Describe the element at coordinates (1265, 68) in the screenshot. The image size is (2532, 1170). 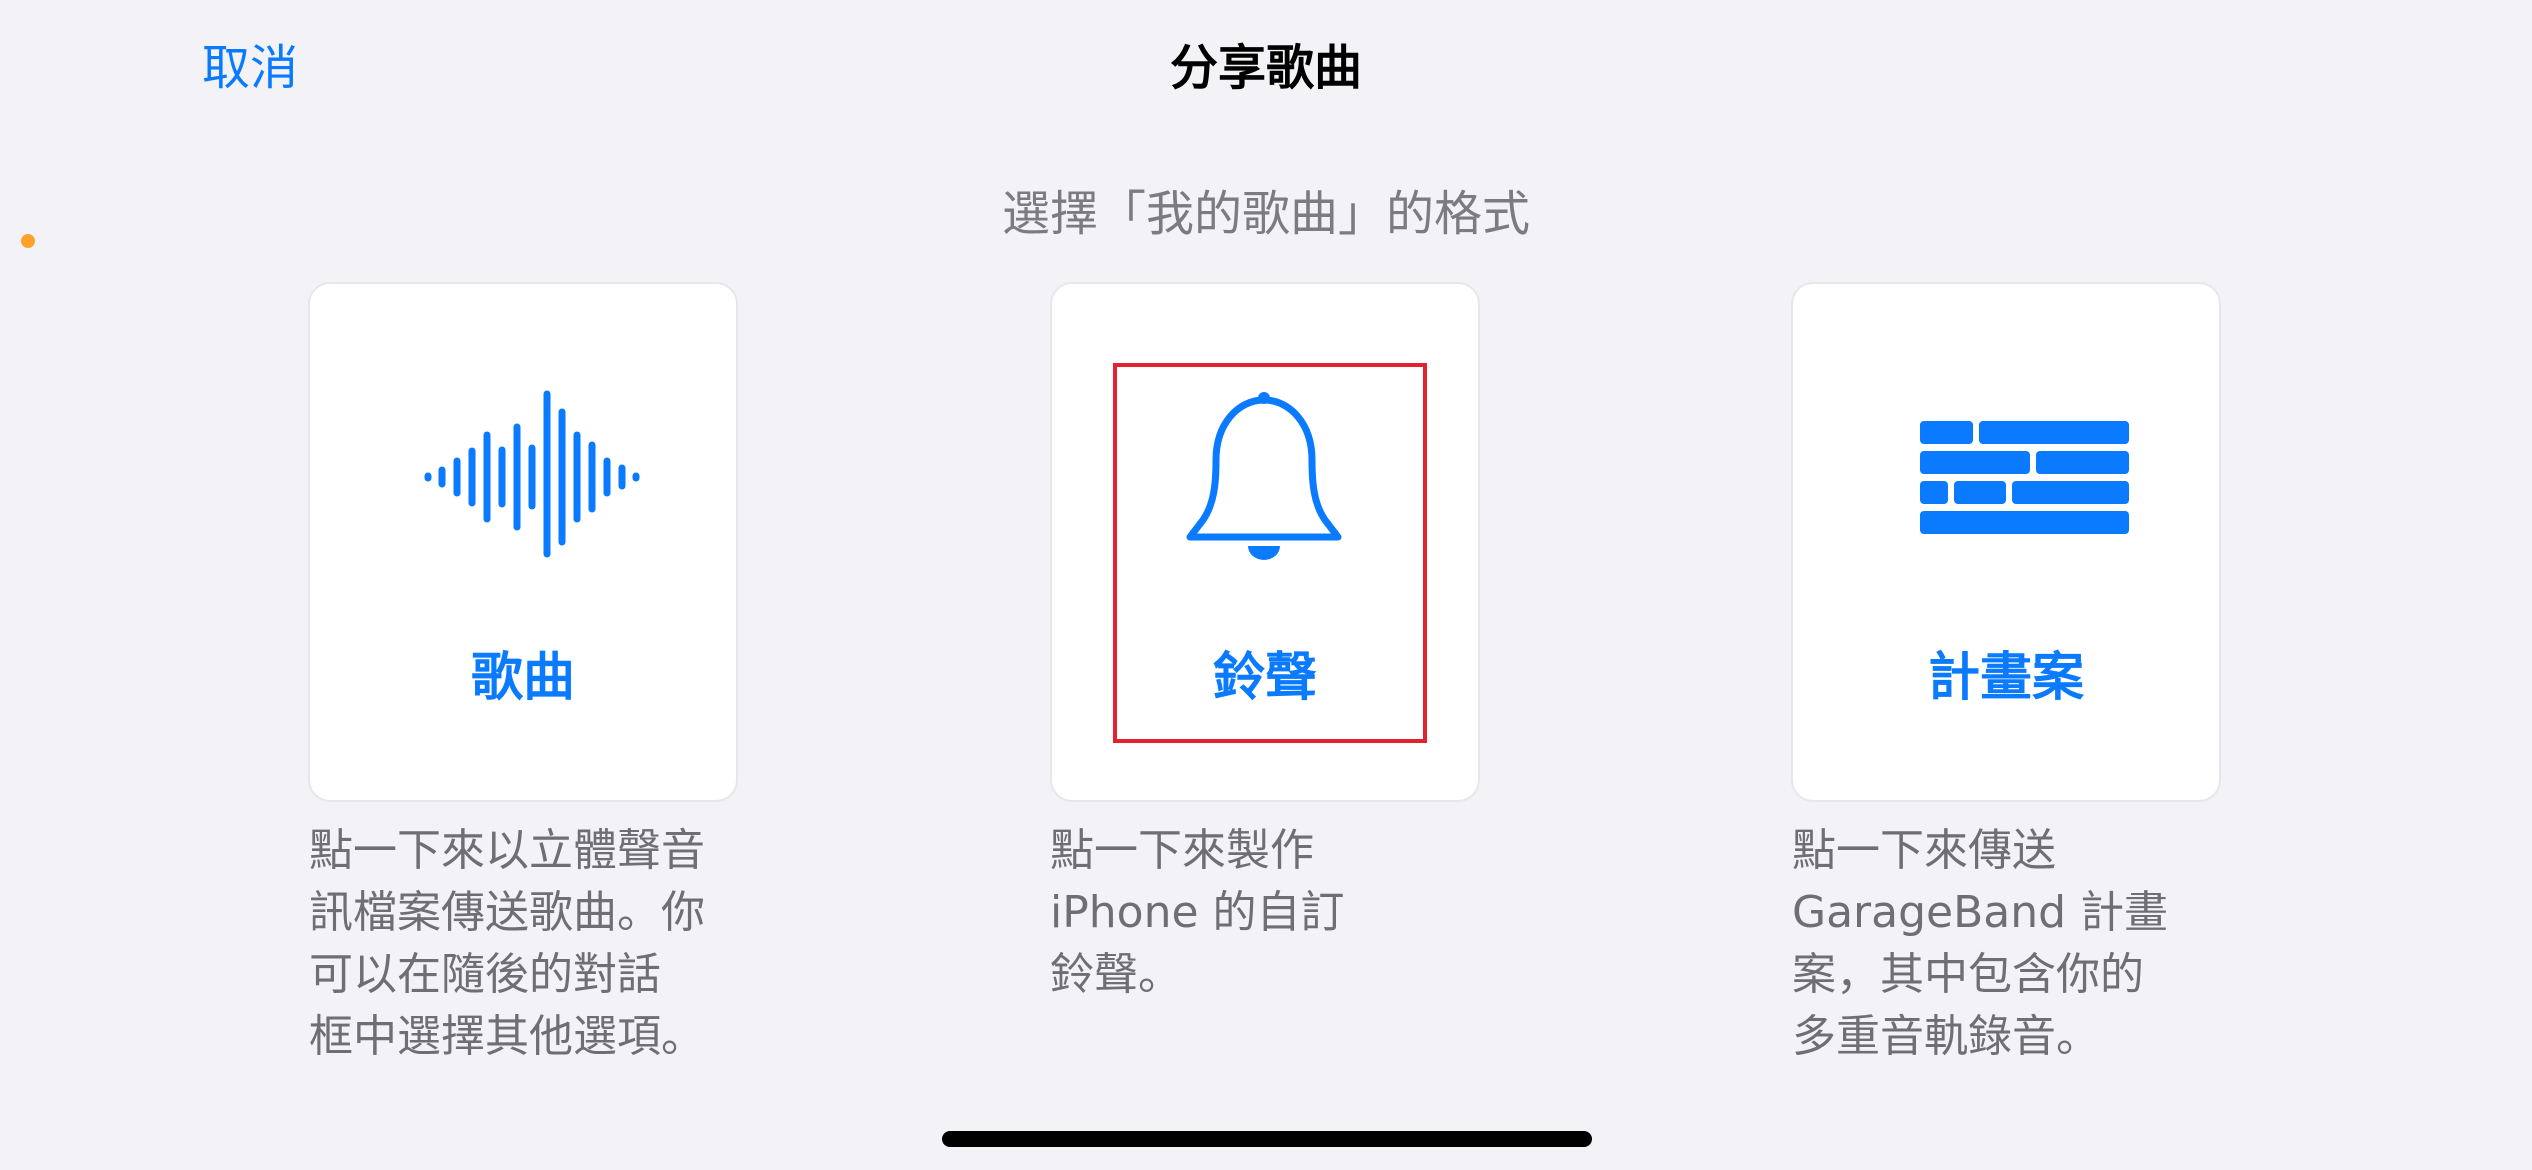
I see `page-title: 分享歌曲` at that location.